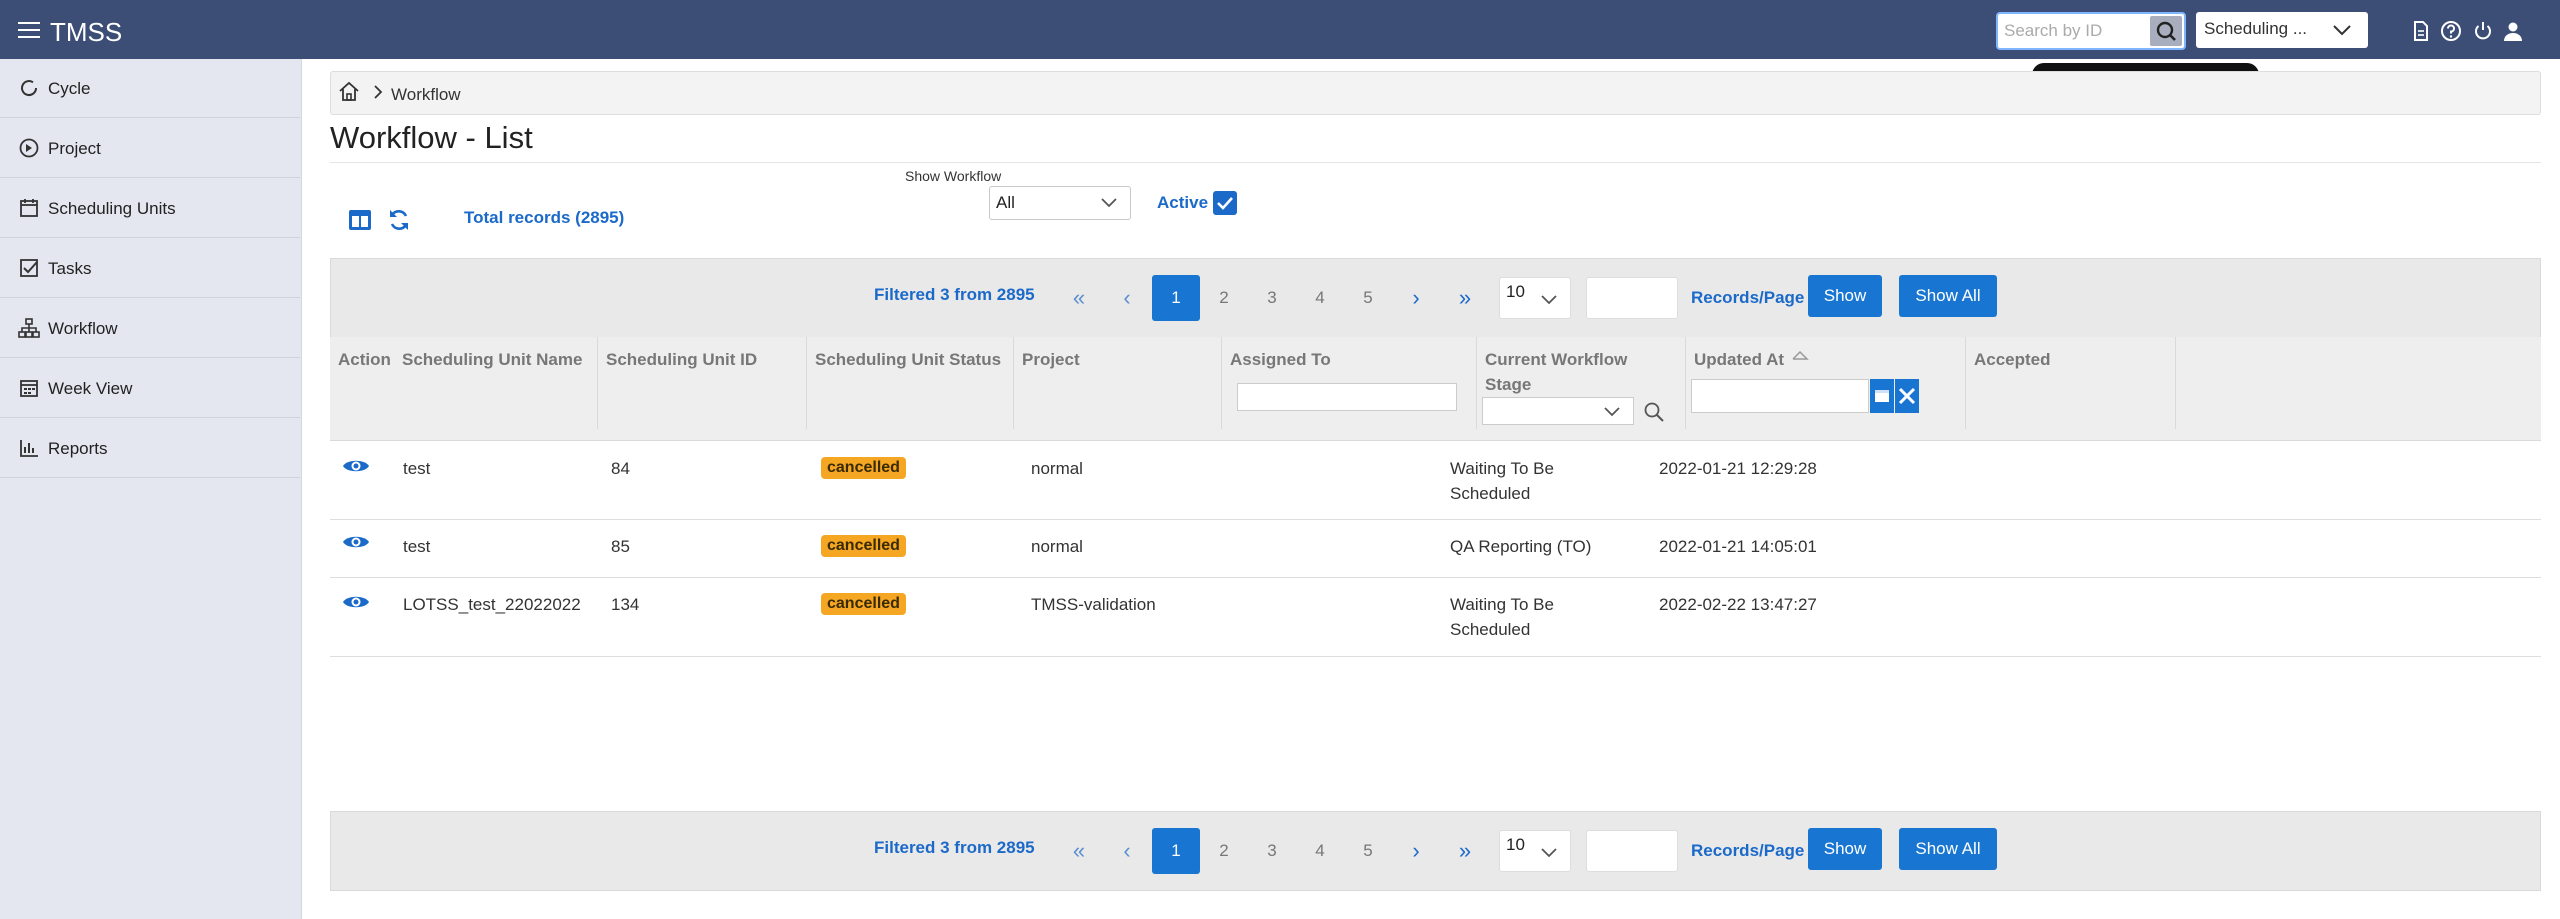 The width and height of the screenshot is (2560, 919). I want to click on filtered-count: Filtered 3 from 2895, so click(954, 847).